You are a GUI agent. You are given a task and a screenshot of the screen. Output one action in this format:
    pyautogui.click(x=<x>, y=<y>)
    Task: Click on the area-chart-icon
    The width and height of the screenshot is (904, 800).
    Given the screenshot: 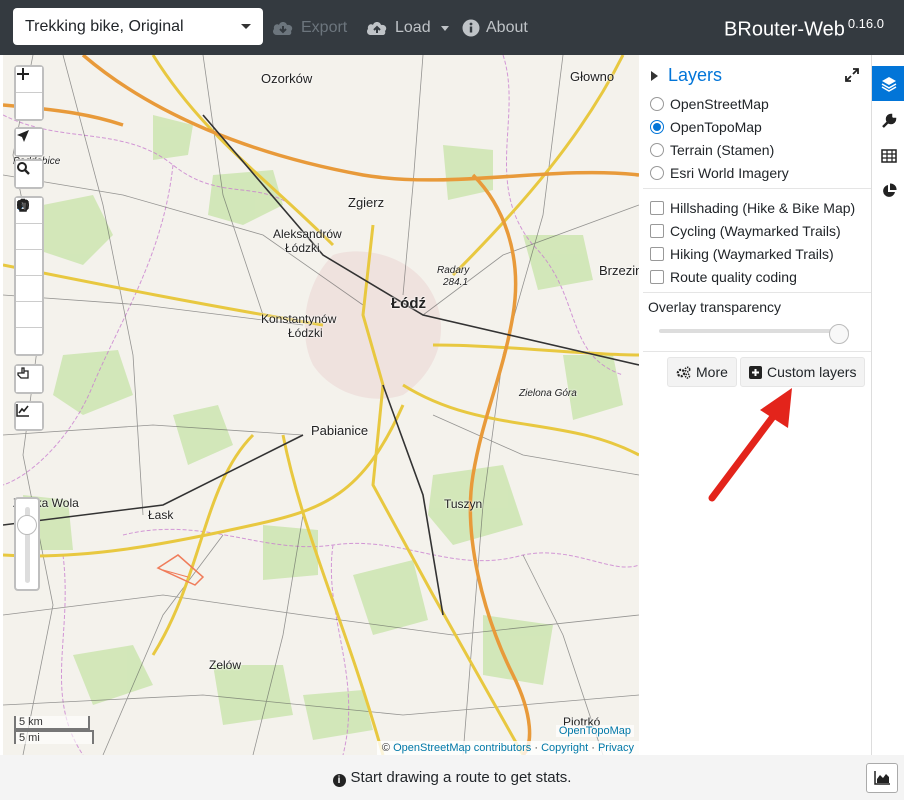 What is the action you would take?
    pyautogui.click(x=882, y=778)
    